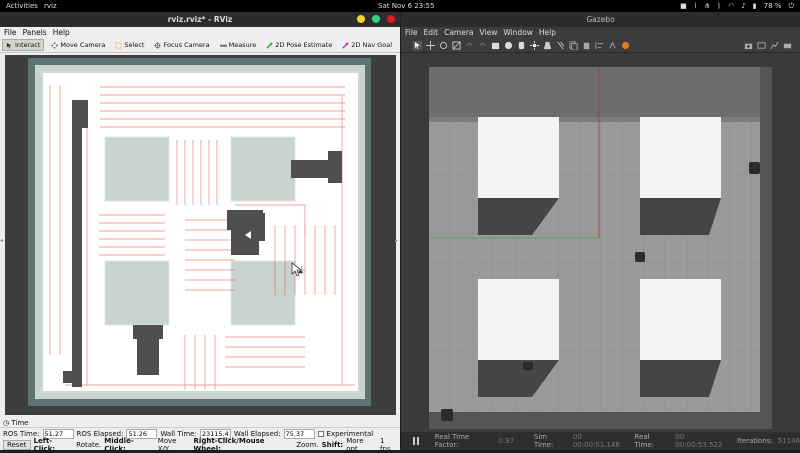 The image size is (800, 453). What do you see at coordinates (625, 45) in the screenshot?
I see `change-view-icon` at bounding box center [625, 45].